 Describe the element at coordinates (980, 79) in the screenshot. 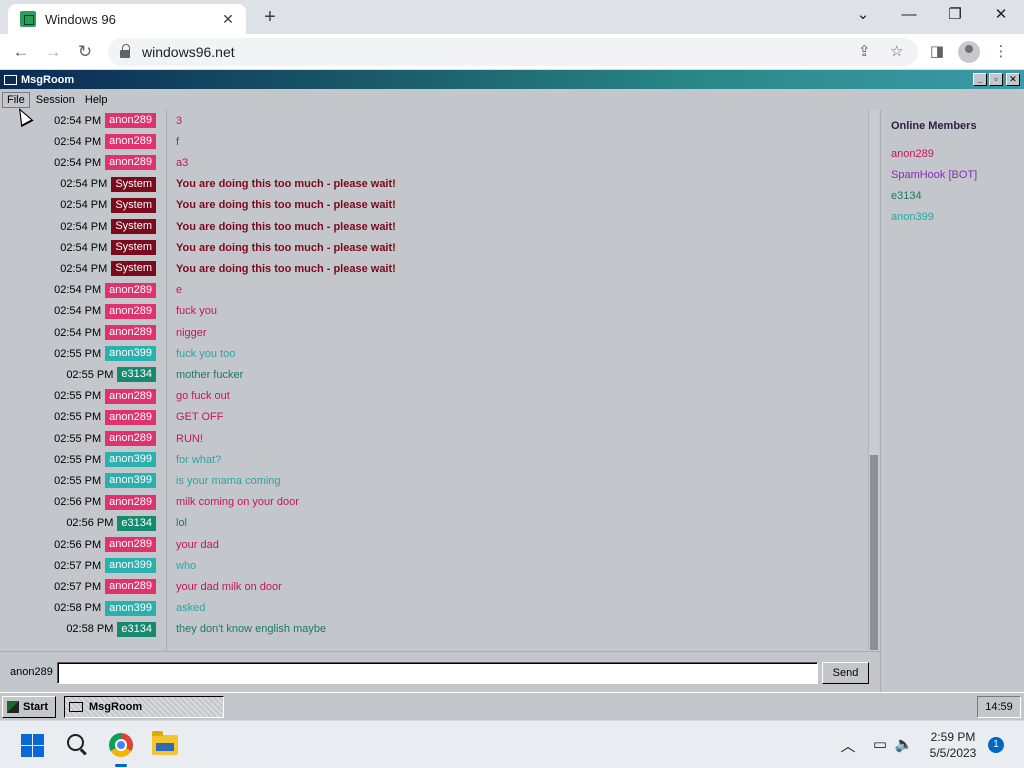

I see `minimize-button: _` at that location.